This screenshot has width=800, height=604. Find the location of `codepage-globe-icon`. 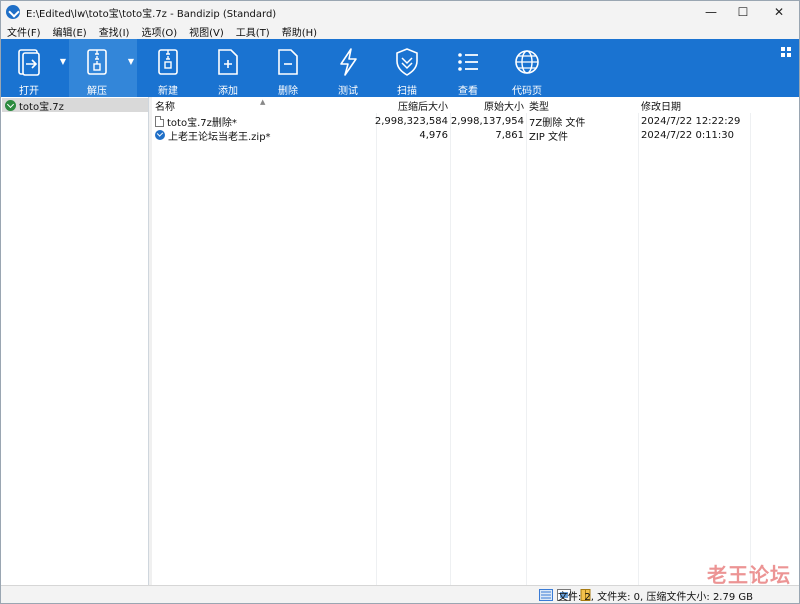

codepage-globe-icon is located at coordinates (527, 62).